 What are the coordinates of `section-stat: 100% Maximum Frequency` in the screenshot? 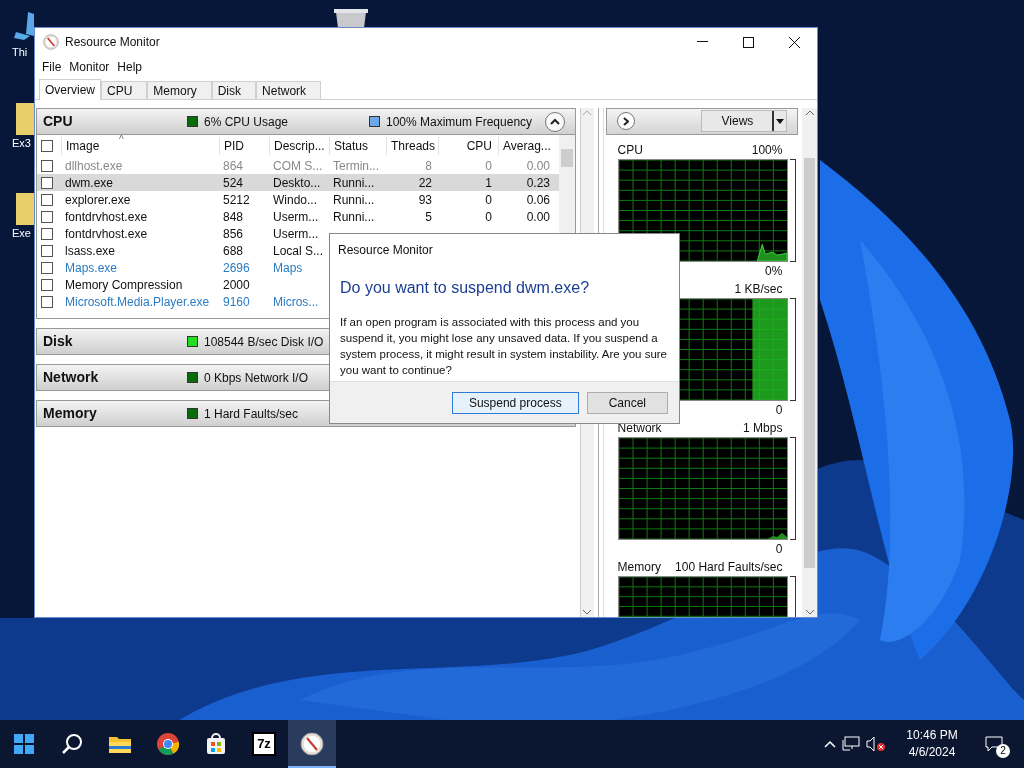 It's located at (459, 122).